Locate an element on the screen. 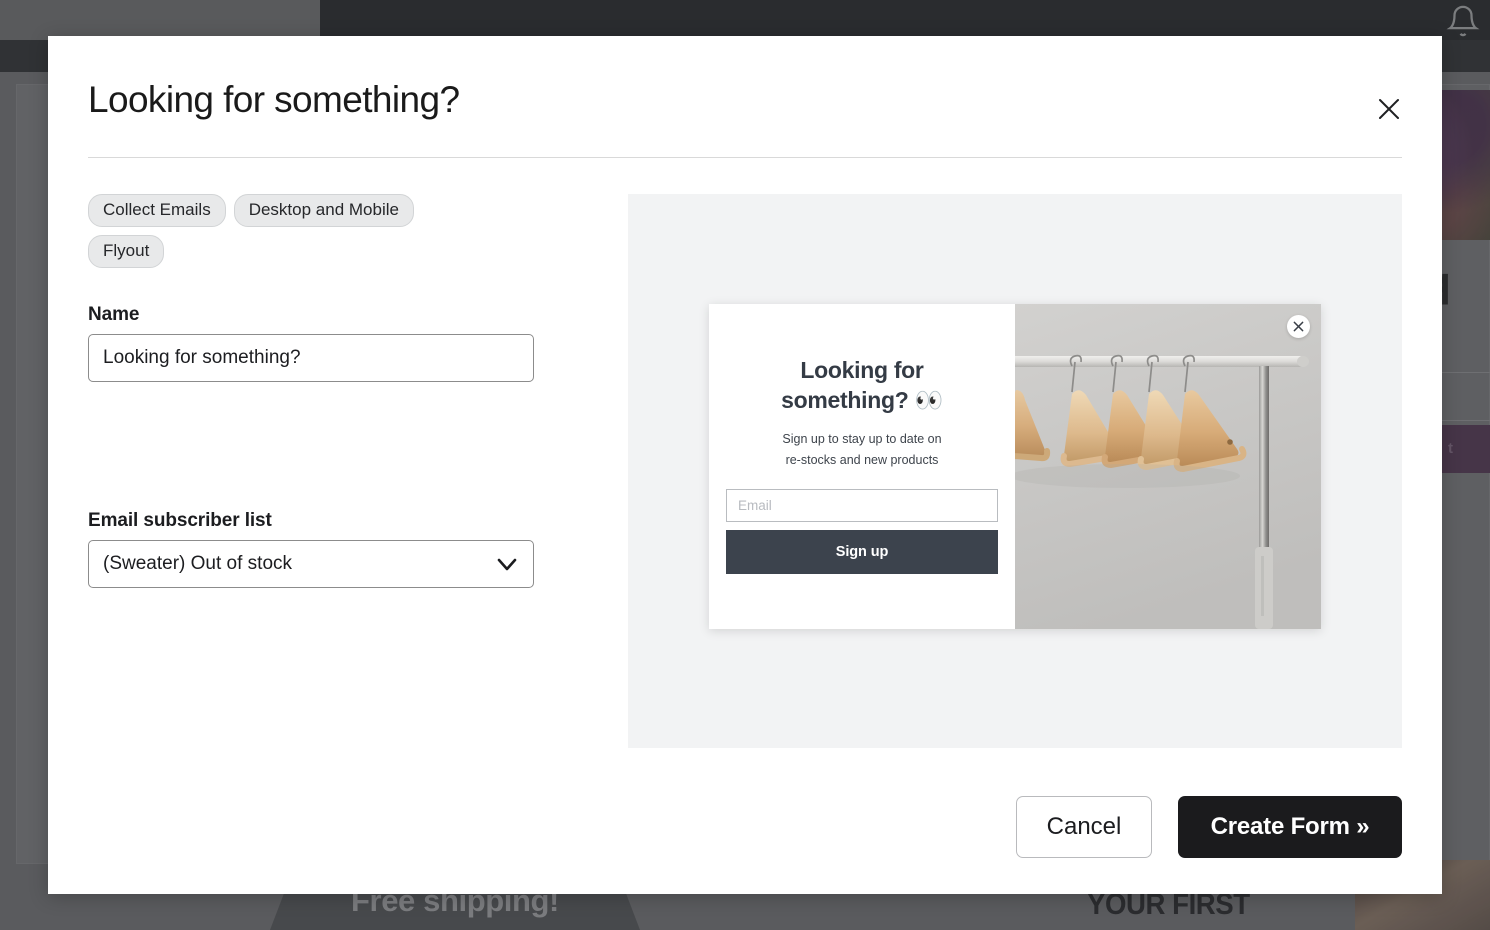 The width and height of the screenshot is (1490, 930). create-form-button: Create Form » is located at coordinates (1290, 827).